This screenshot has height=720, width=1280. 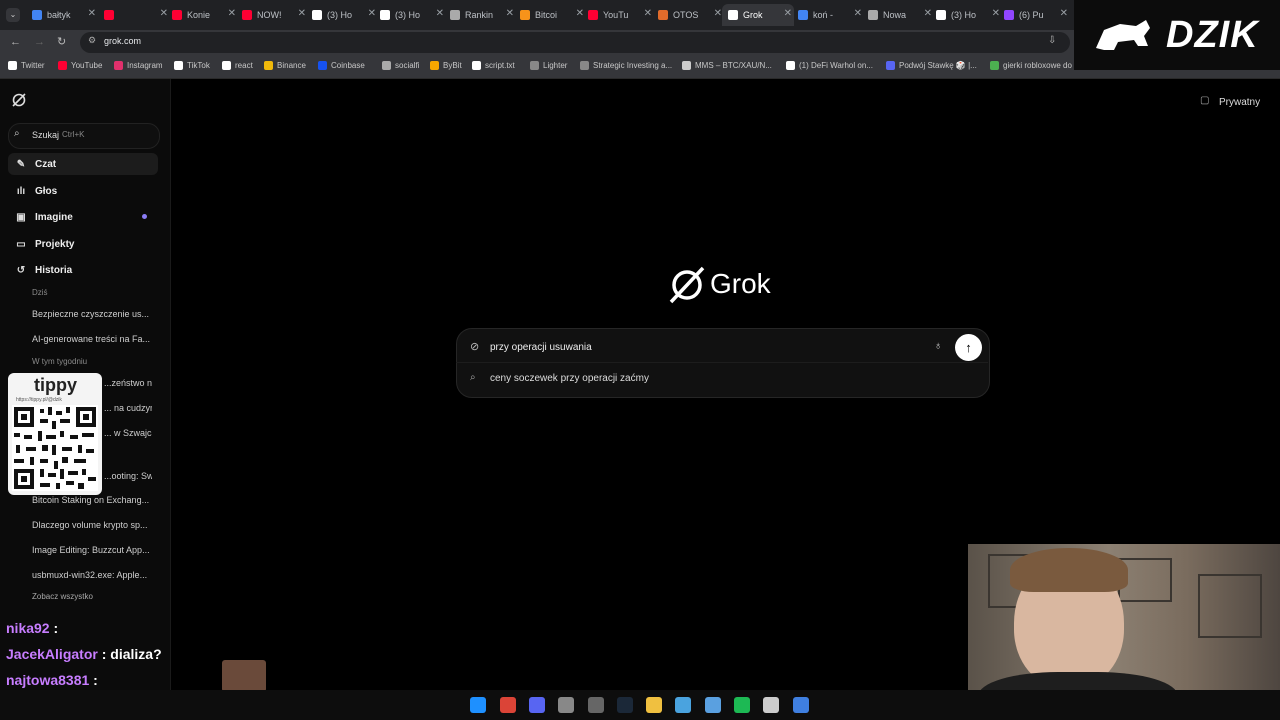 I want to click on bookmark-item: Coinbase, so click(x=341, y=65).